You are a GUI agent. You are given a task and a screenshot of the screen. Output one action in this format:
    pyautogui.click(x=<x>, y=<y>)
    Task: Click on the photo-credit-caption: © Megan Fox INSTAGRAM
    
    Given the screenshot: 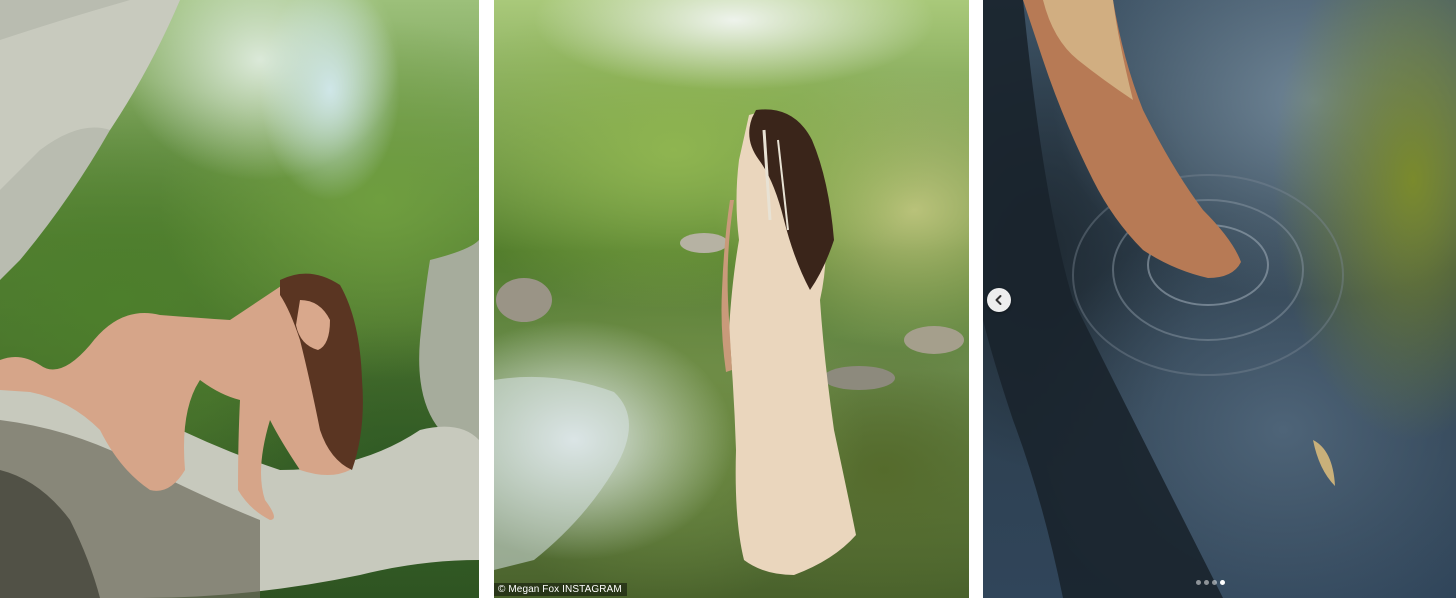 What is the action you would take?
    pyautogui.click(x=560, y=589)
    